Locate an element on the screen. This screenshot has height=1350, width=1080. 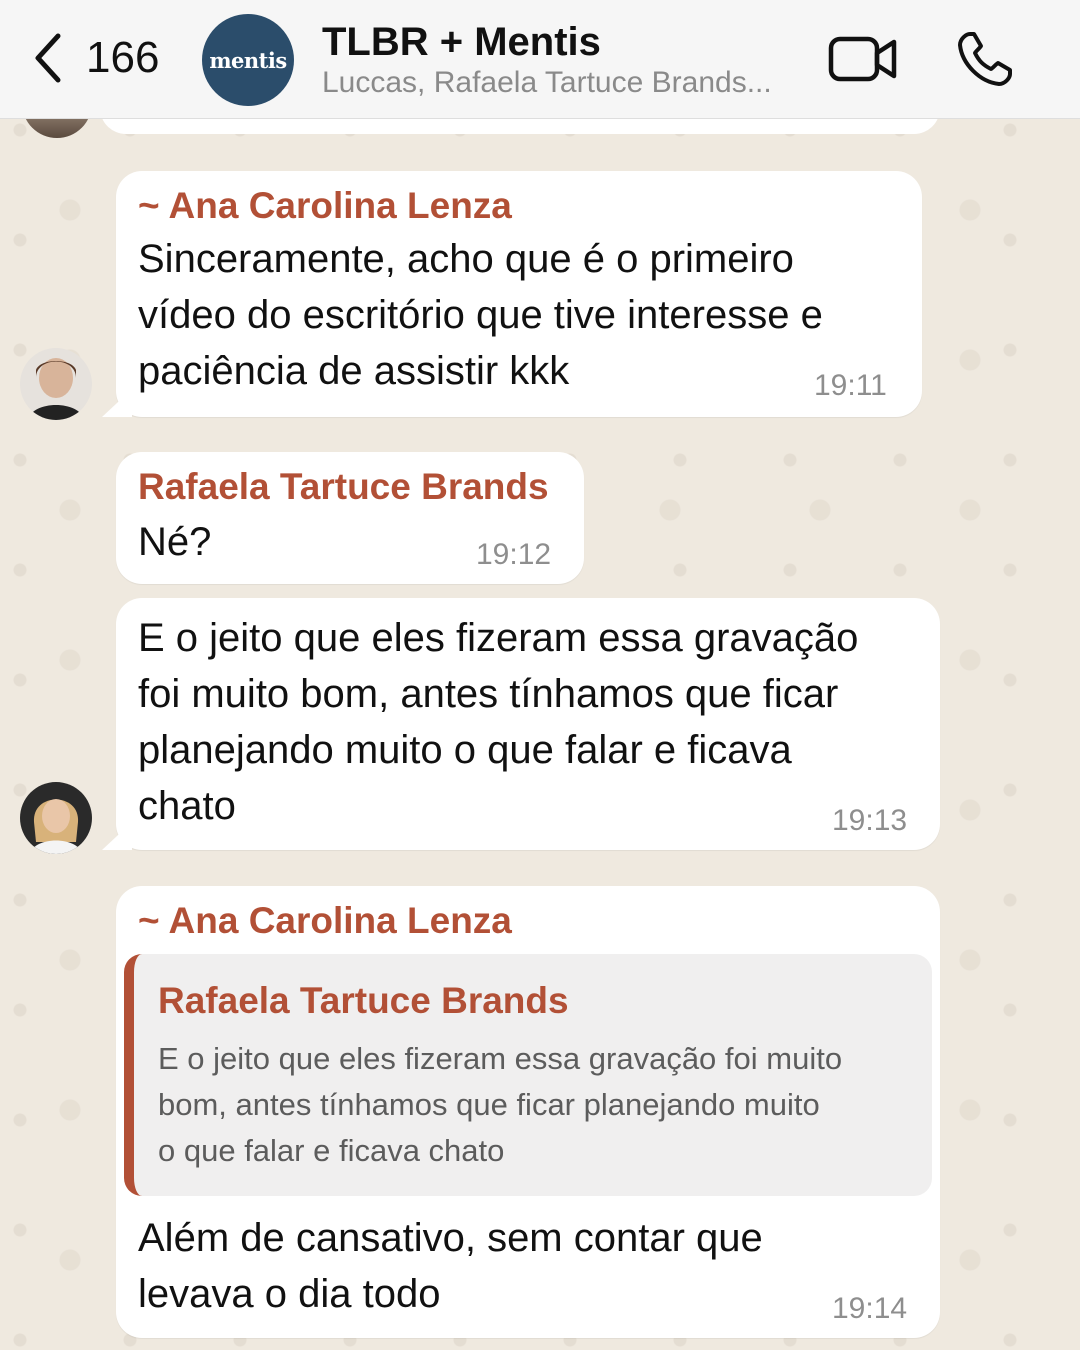
message-time: 19:14 is located at coordinates (870, 1308).